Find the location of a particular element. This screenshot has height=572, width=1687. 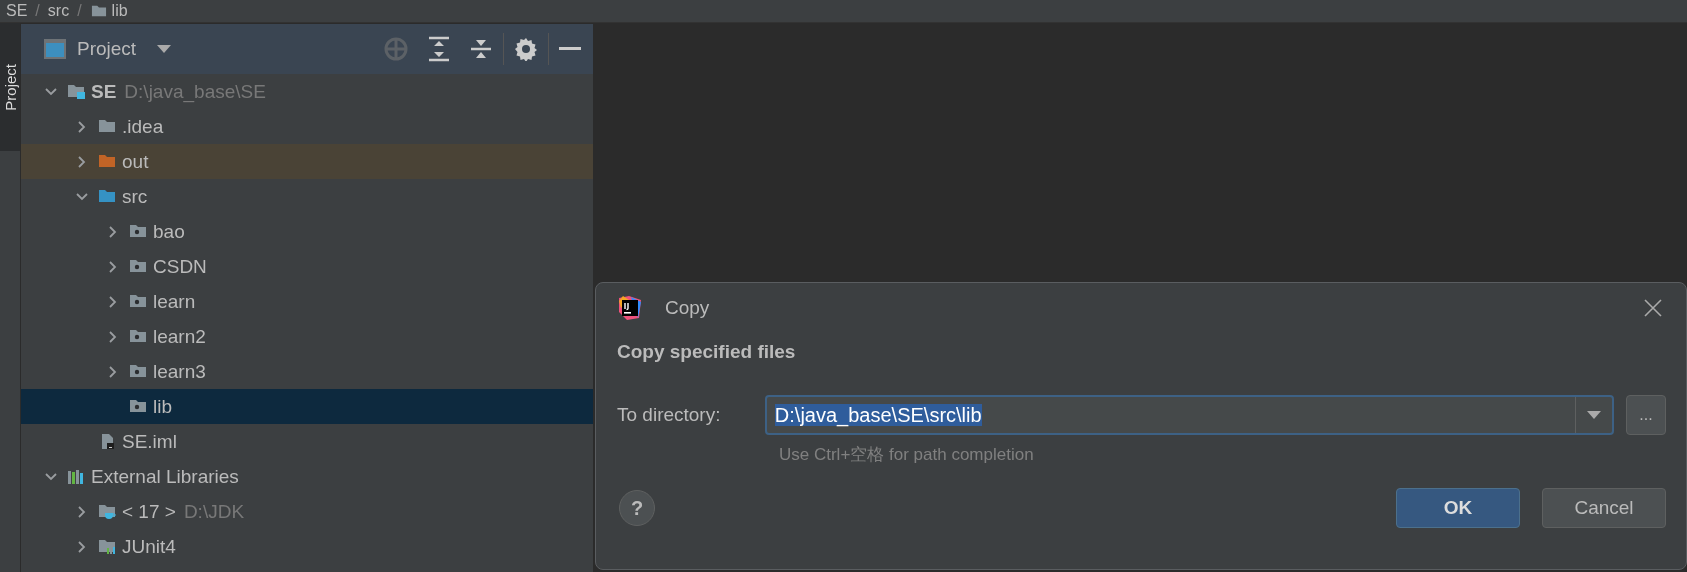

tree-label: learn3 is located at coordinates (179, 371).